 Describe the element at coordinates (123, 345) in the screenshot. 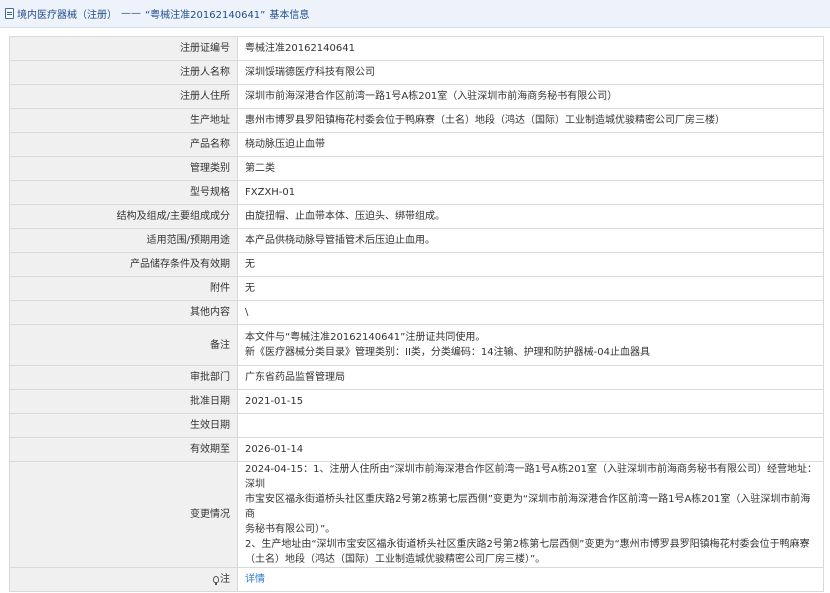

I see `field-label: 备注` at that location.